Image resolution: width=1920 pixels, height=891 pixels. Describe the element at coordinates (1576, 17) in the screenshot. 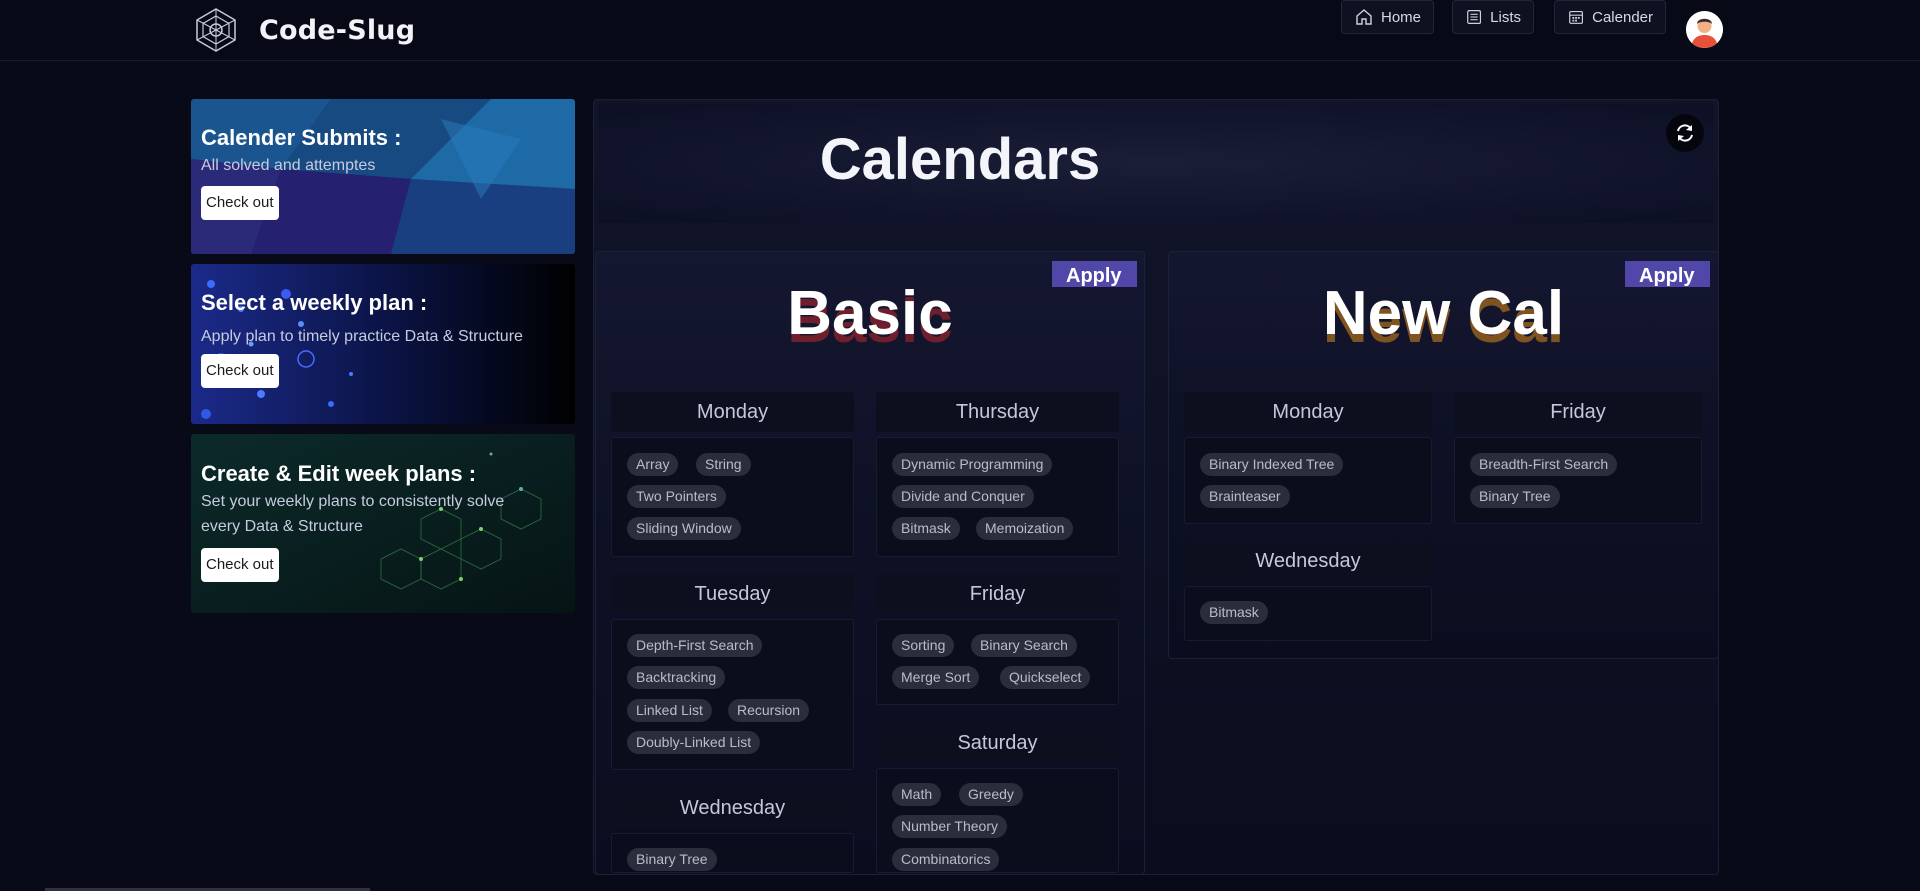

I see `calendar-icon` at that location.